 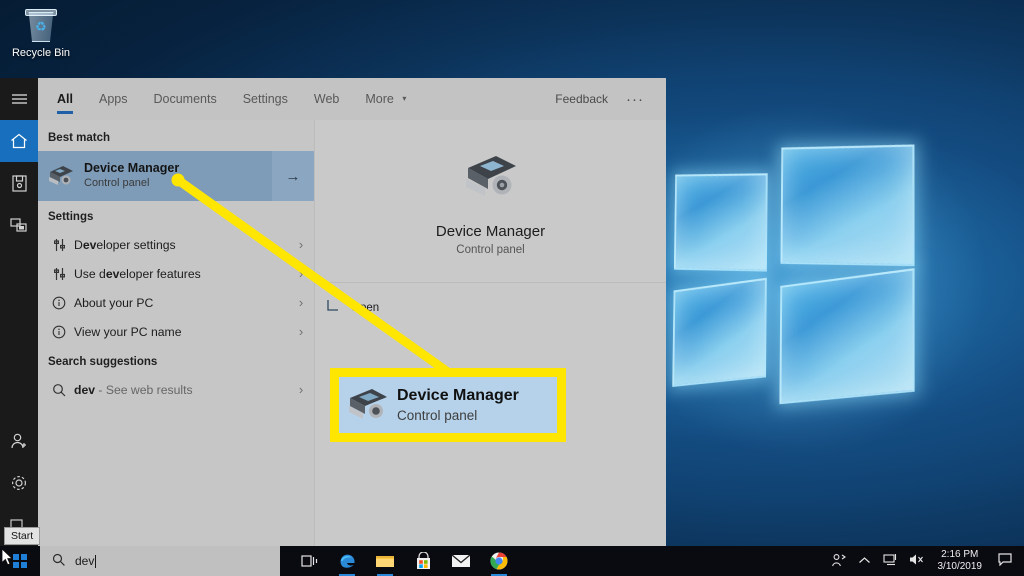 I want to click on preview-action-open: Open, so click(x=490, y=308).